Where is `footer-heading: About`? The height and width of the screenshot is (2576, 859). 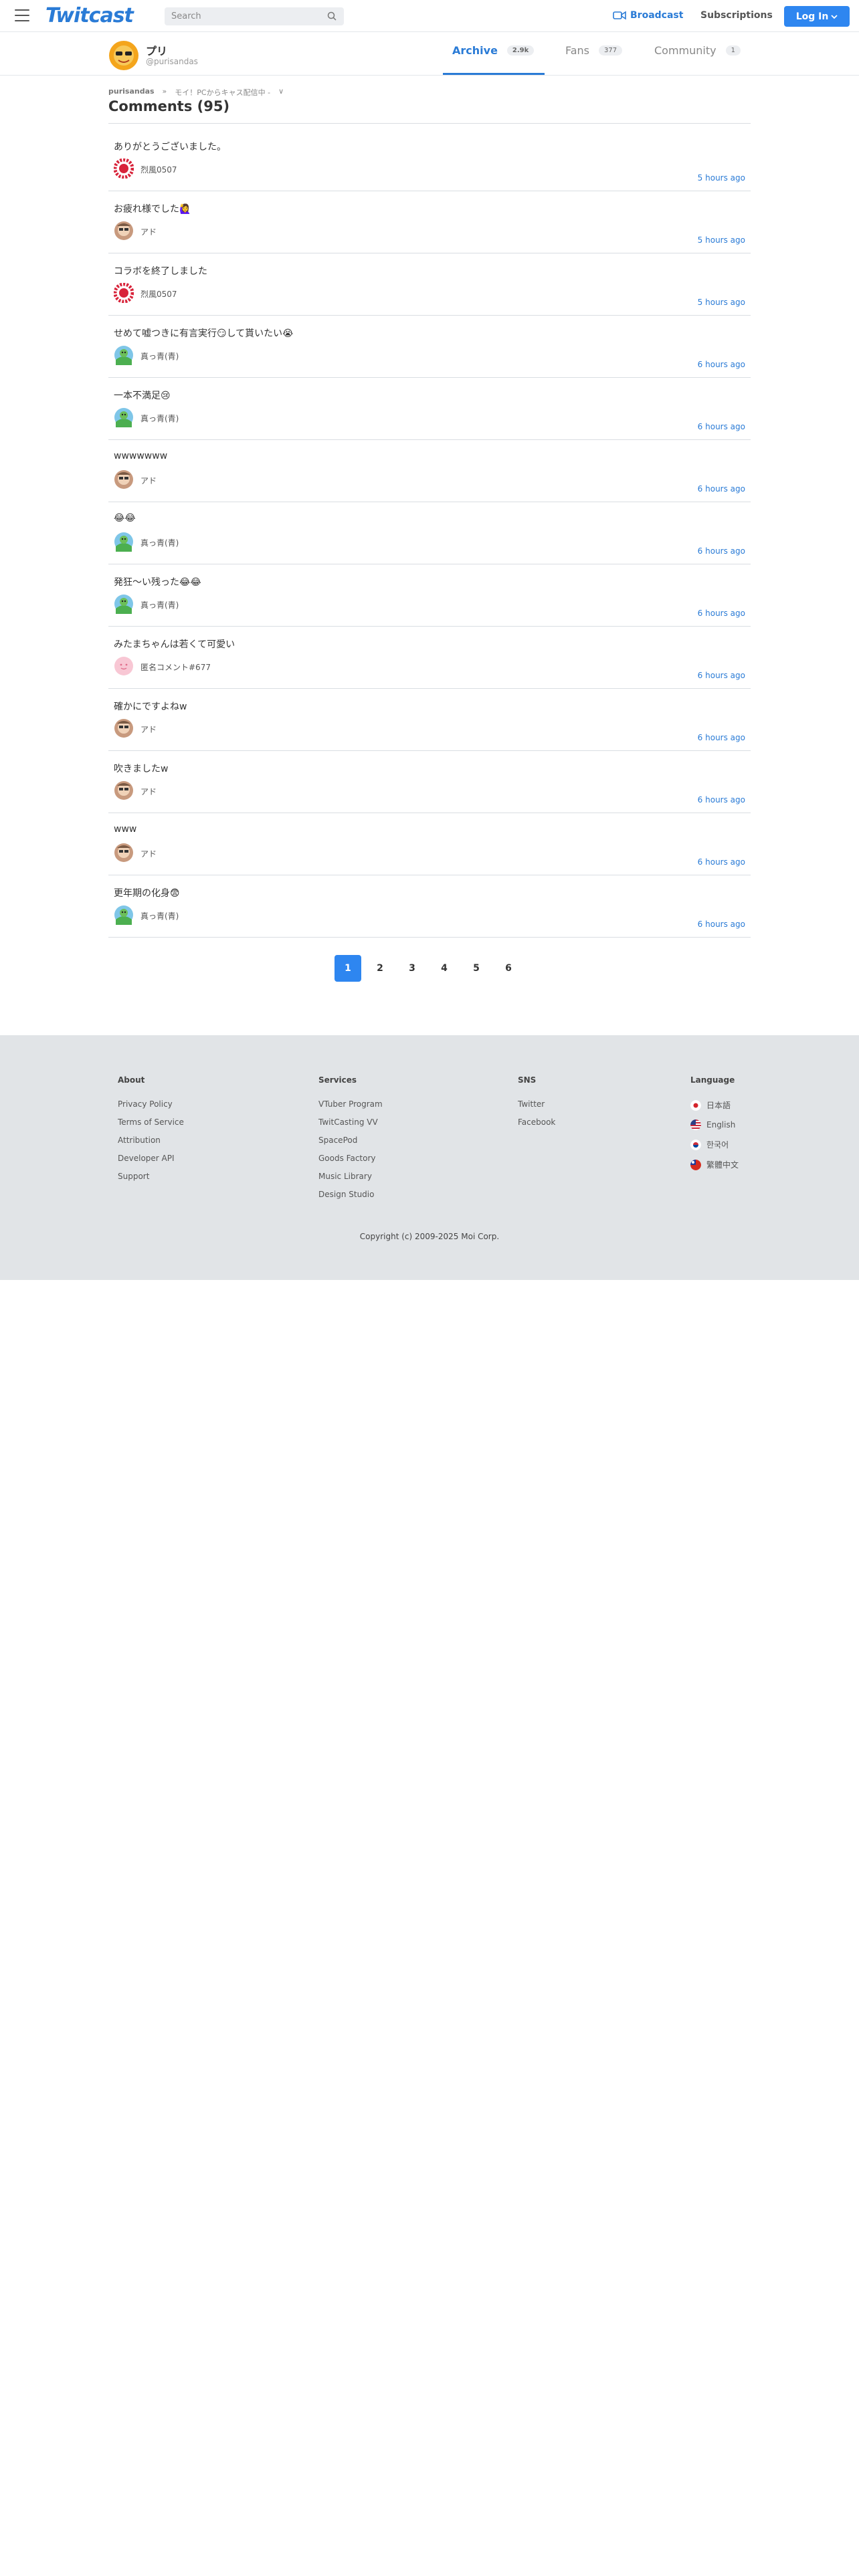
footer-heading: About is located at coordinates (132, 1080).